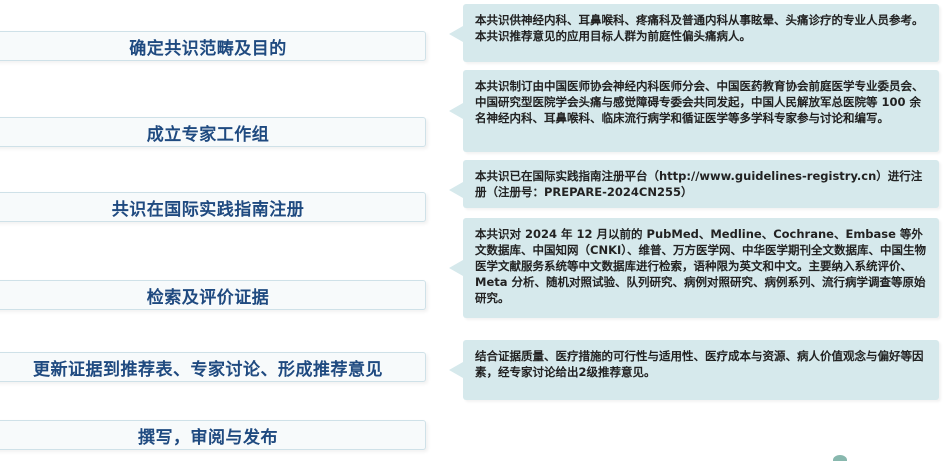 The width and height of the screenshot is (945, 461). Describe the element at coordinates (208, 297) in the screenshot. I see `step-label: 检索及评价证据` at that location.